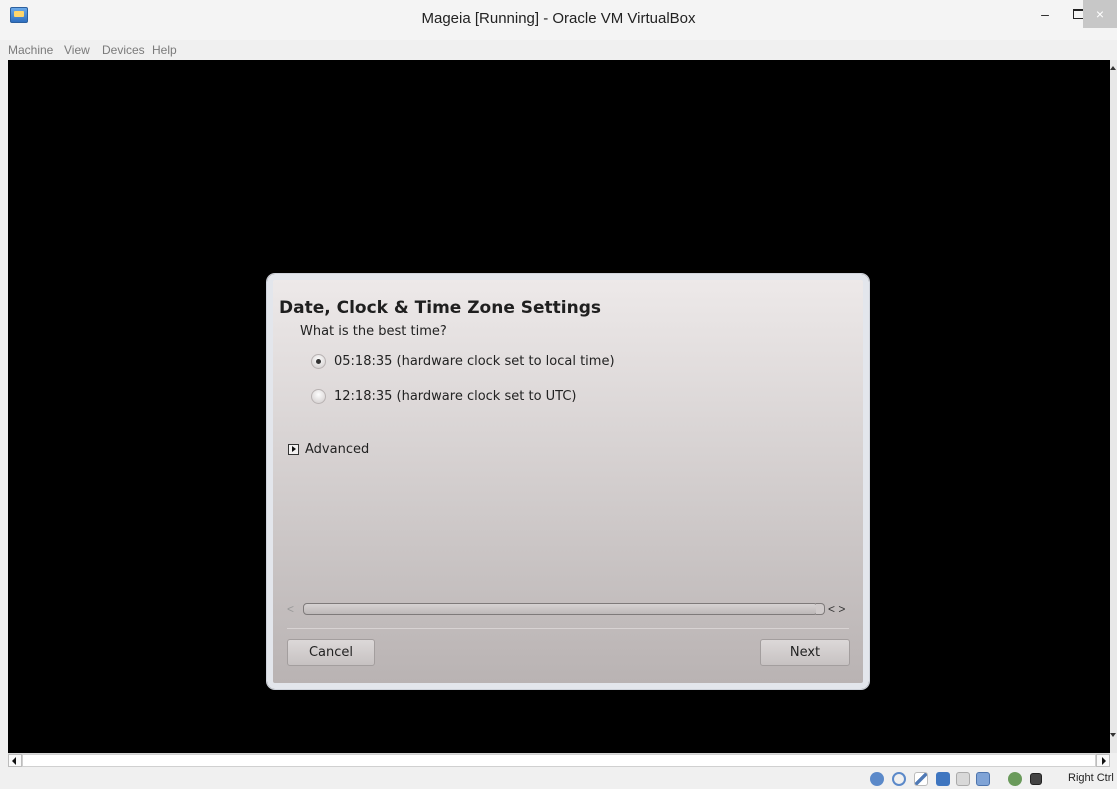  What do you see at coordinates (1103, 760) in the screenshot?
I see `scroll-right-button` at bounding box center [1103, 760].